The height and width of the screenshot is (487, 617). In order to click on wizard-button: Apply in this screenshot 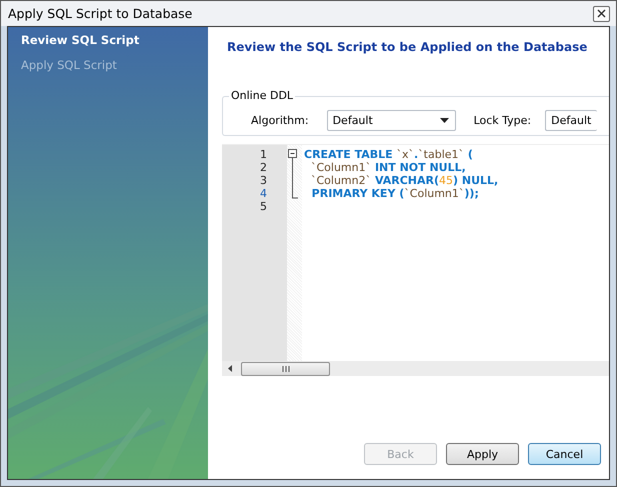, I will do `click(482, 454)`.